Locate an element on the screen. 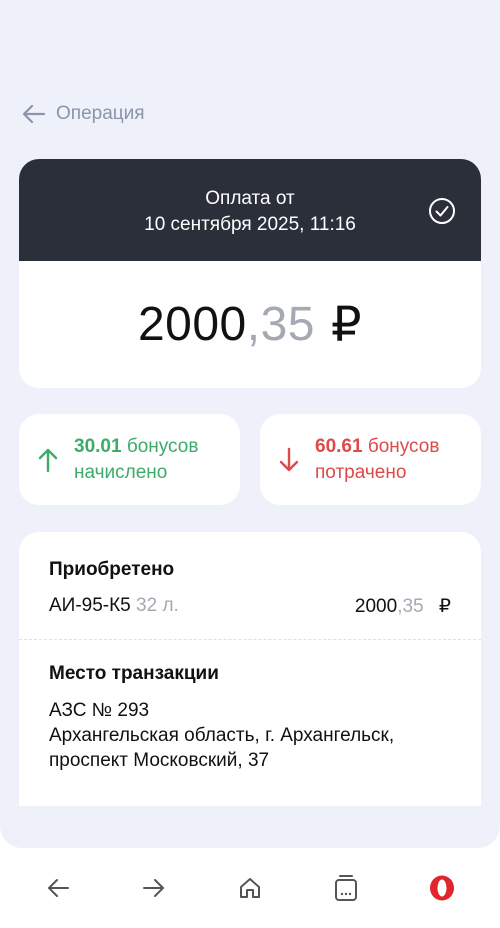 This screenshot has height=928, width=500. bonus-accrued-card: 30.01 бонусов начислено is located at coordinates (129, 459).